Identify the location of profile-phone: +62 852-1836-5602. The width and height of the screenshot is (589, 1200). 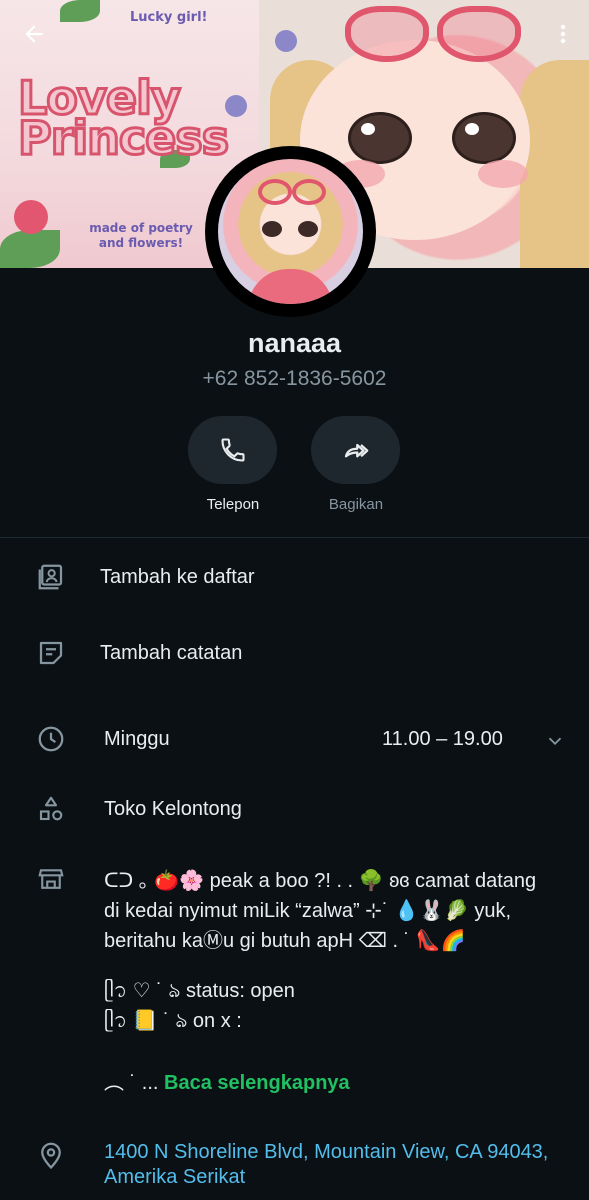
(294, 378).